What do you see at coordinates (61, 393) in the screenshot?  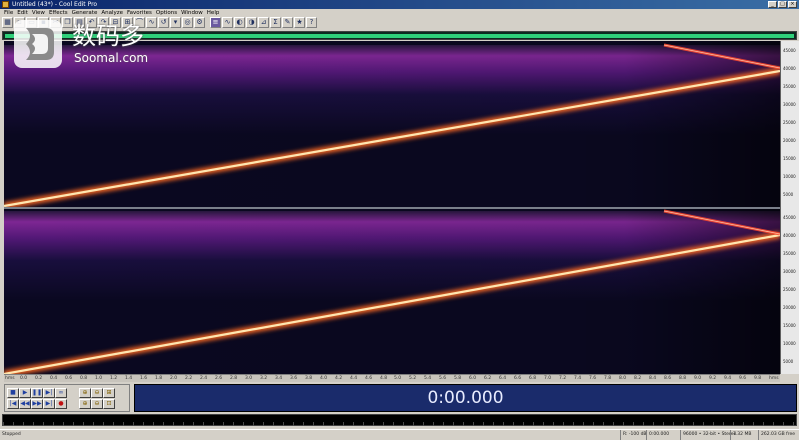 I see `loop-button: ∞` at bounding box center [61, 393].